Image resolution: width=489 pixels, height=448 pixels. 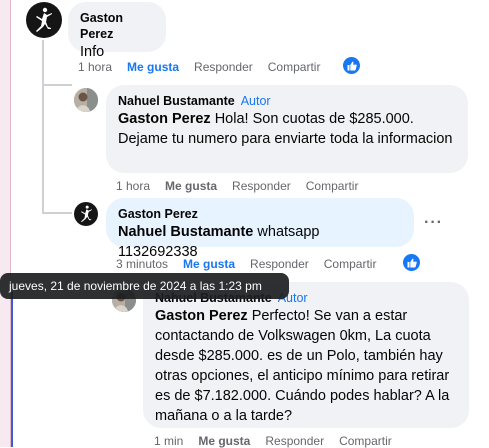 I want to click on more-options-icon: ···, so click(x=433, y=223).